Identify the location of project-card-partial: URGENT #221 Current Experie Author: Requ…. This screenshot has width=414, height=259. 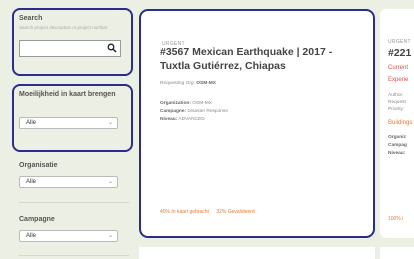
(397, 123).